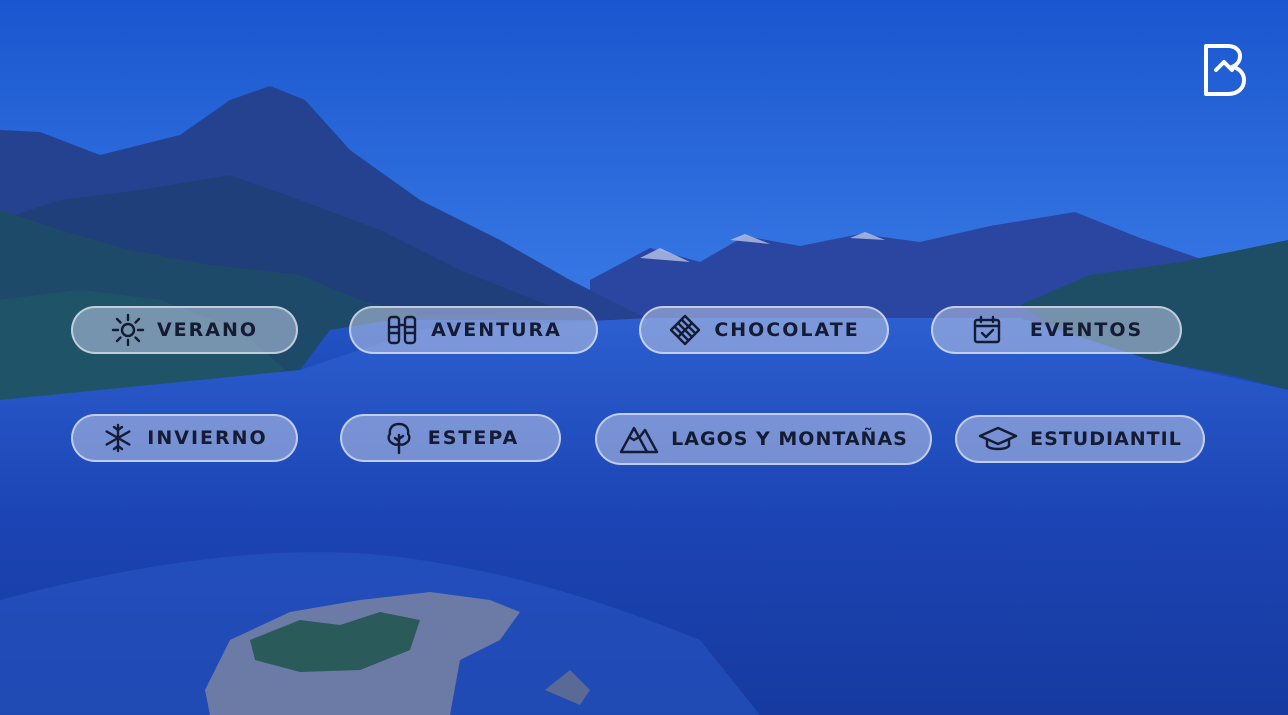 The image size is (1288, 715). I want to click on chocolate-icon, so click(685, 330).